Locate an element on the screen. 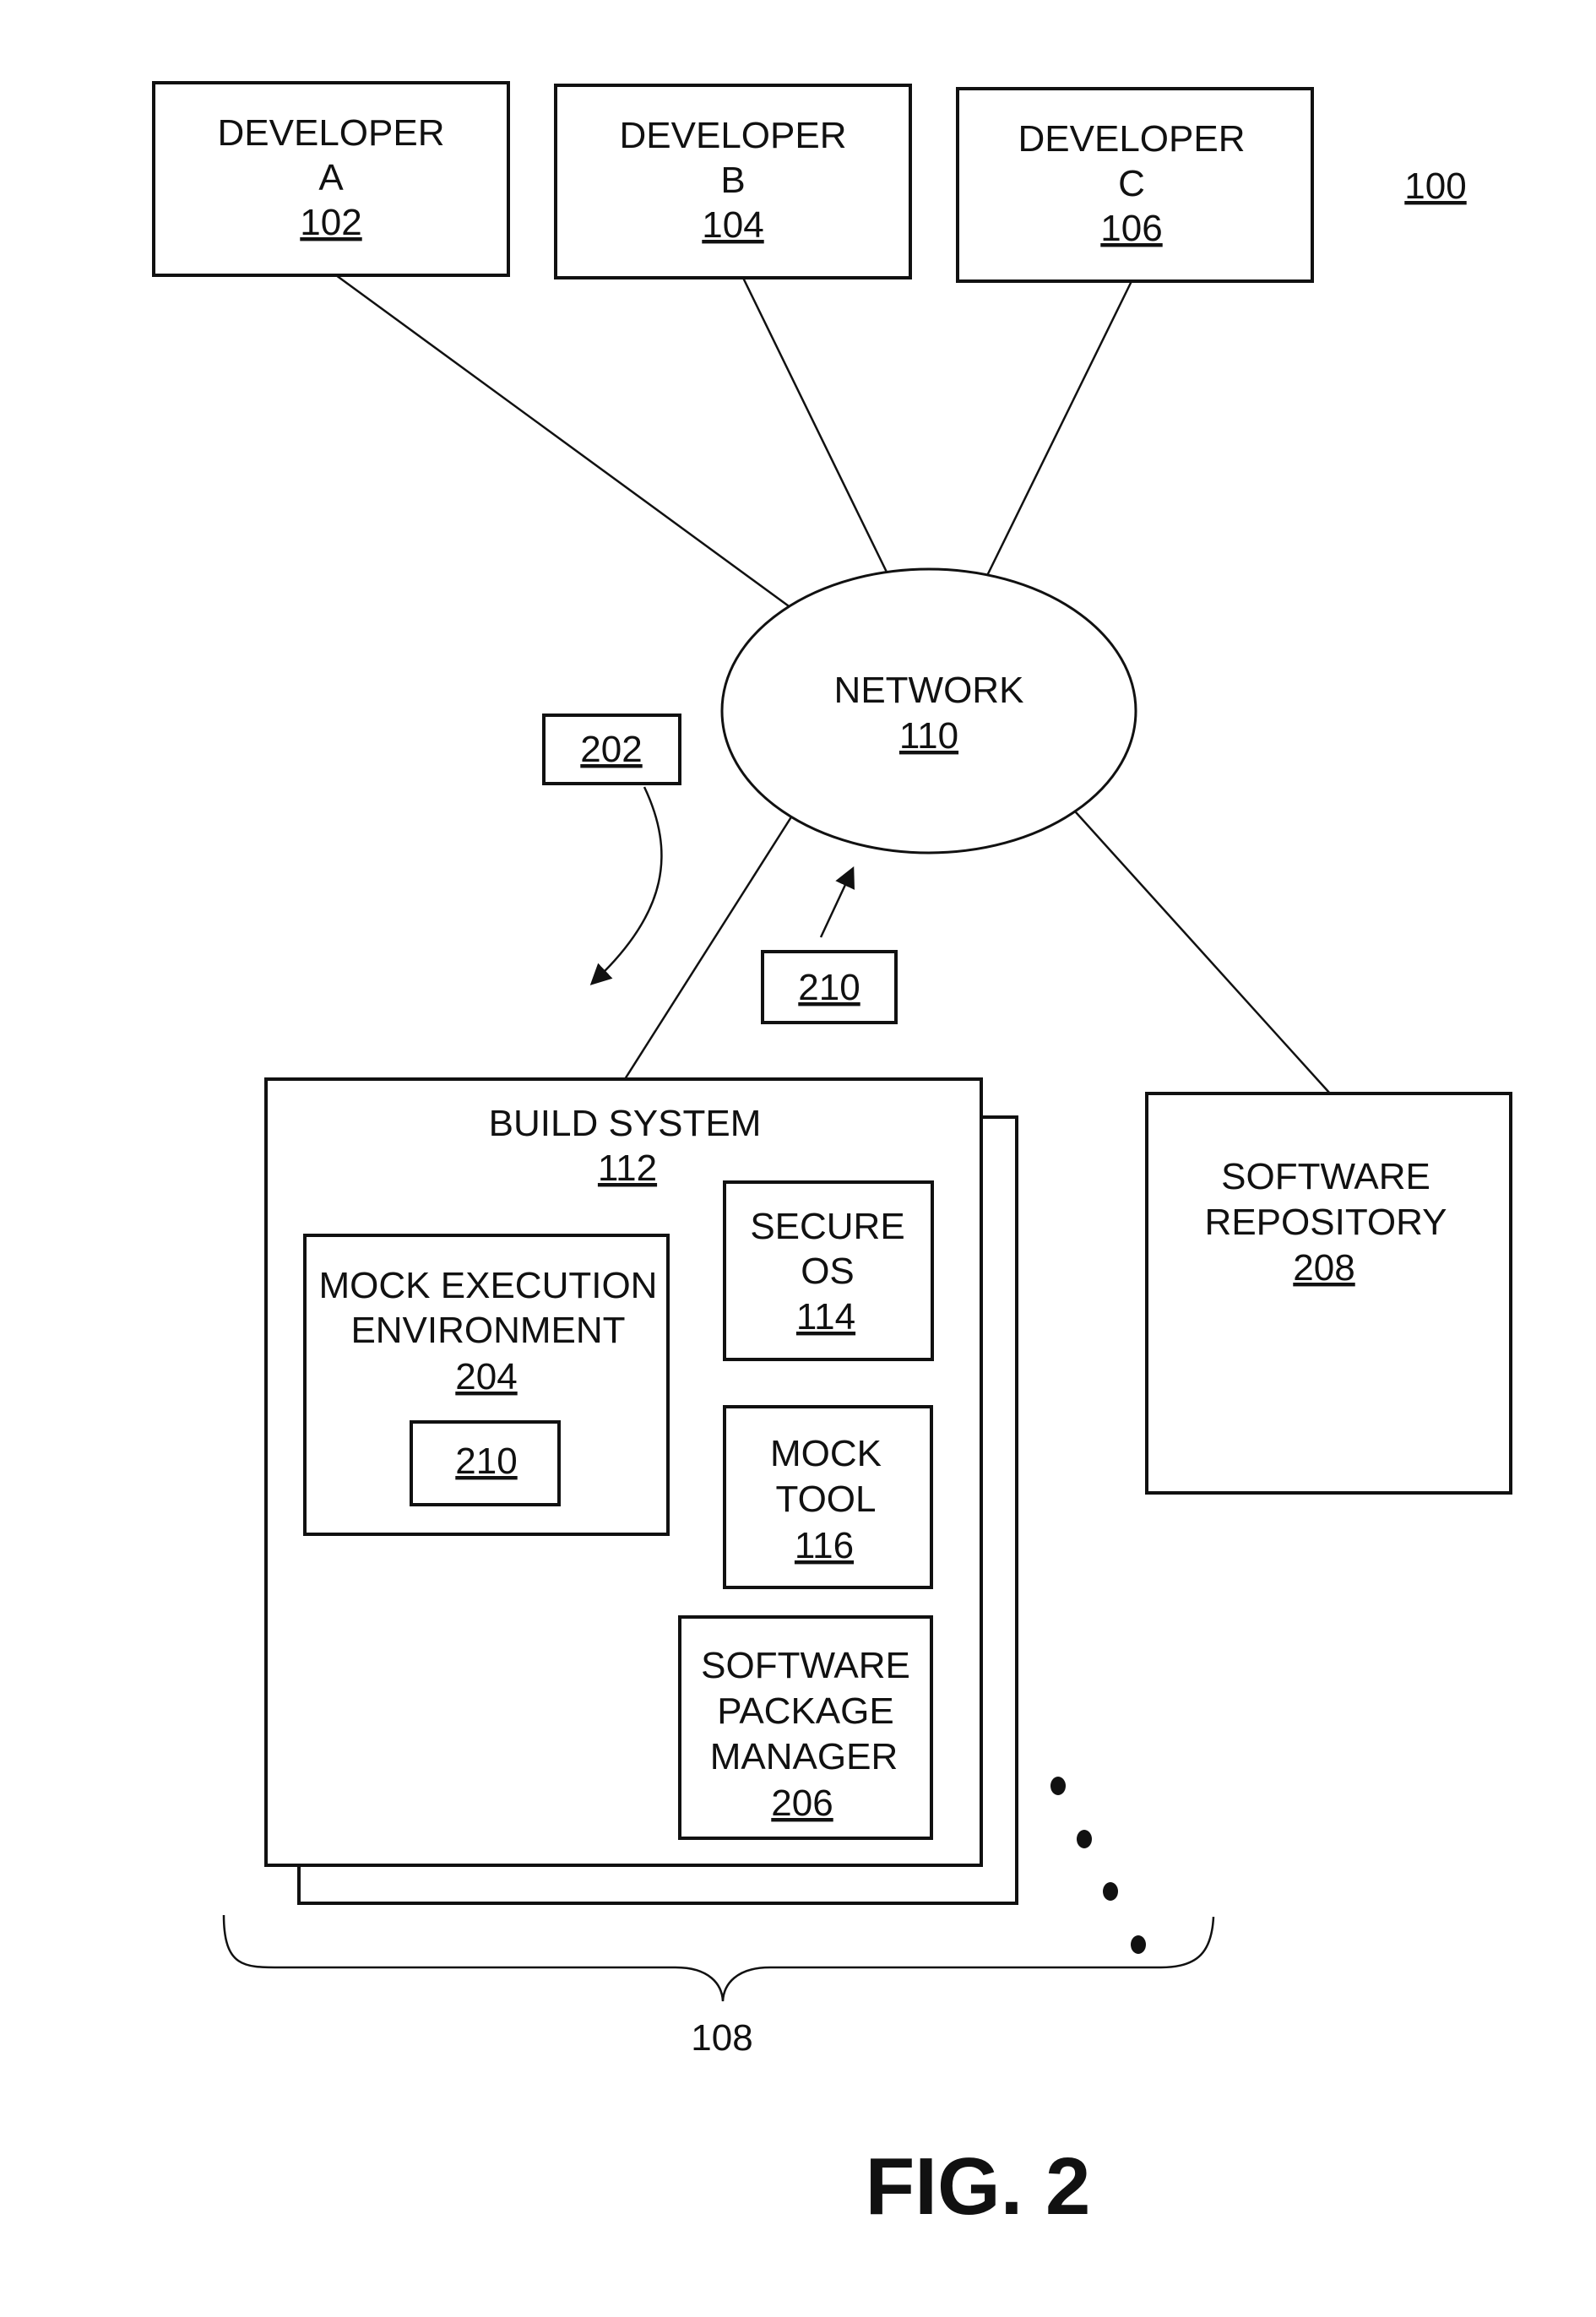 This screenshot has width=1596, height=2317. software-repository-line2: REPOSITORY is located at coordinates (1326, 1222).